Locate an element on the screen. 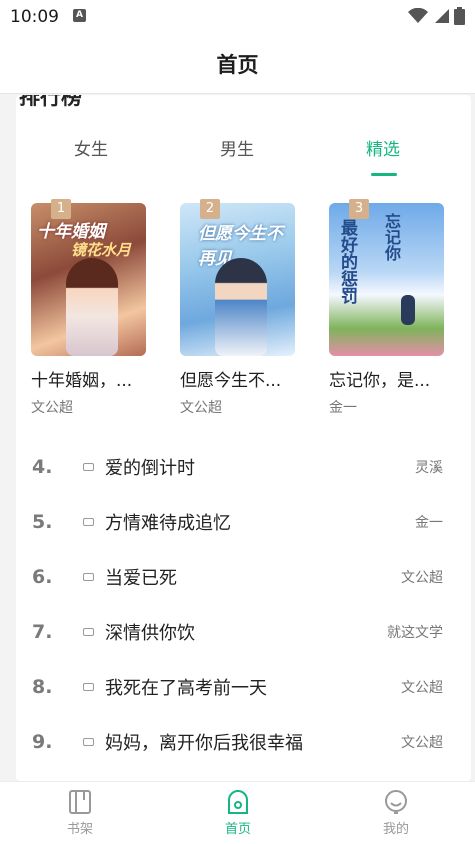 The width and height of the screenshot is (475, 844). rank-number: 9. is located at coordinates (42, 742).